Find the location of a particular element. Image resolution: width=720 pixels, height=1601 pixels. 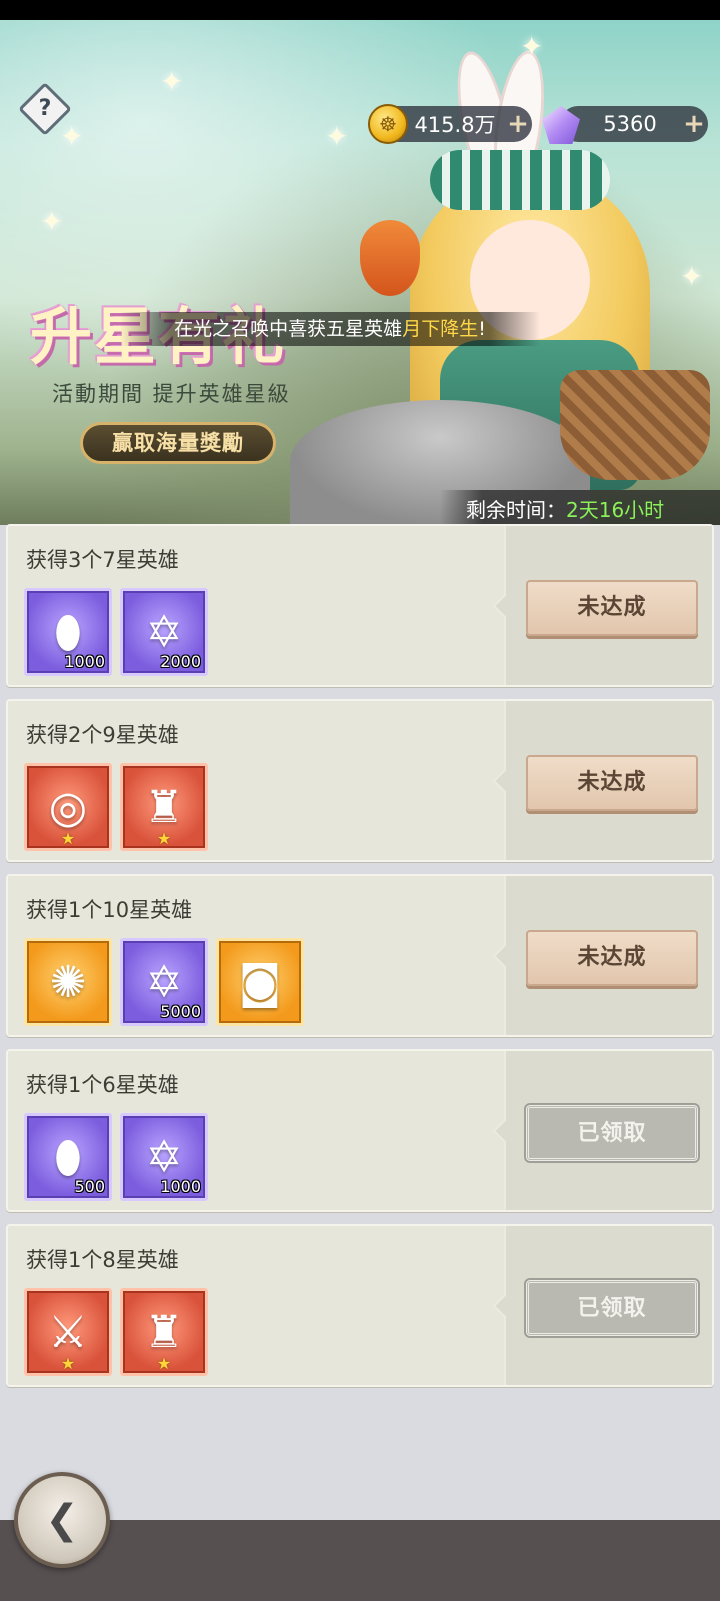

character-bow is located at coordinates (520, 180).